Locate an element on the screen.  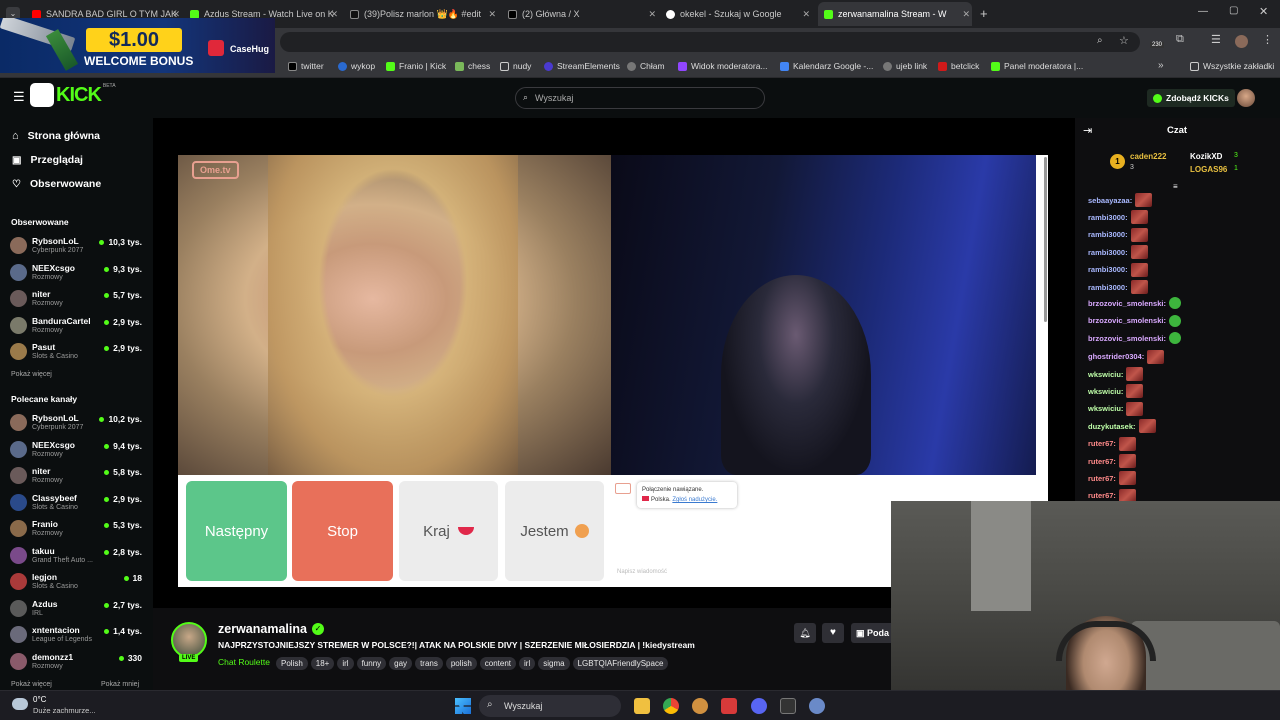
bookmark: twitter is located at coordinates (306, 66).